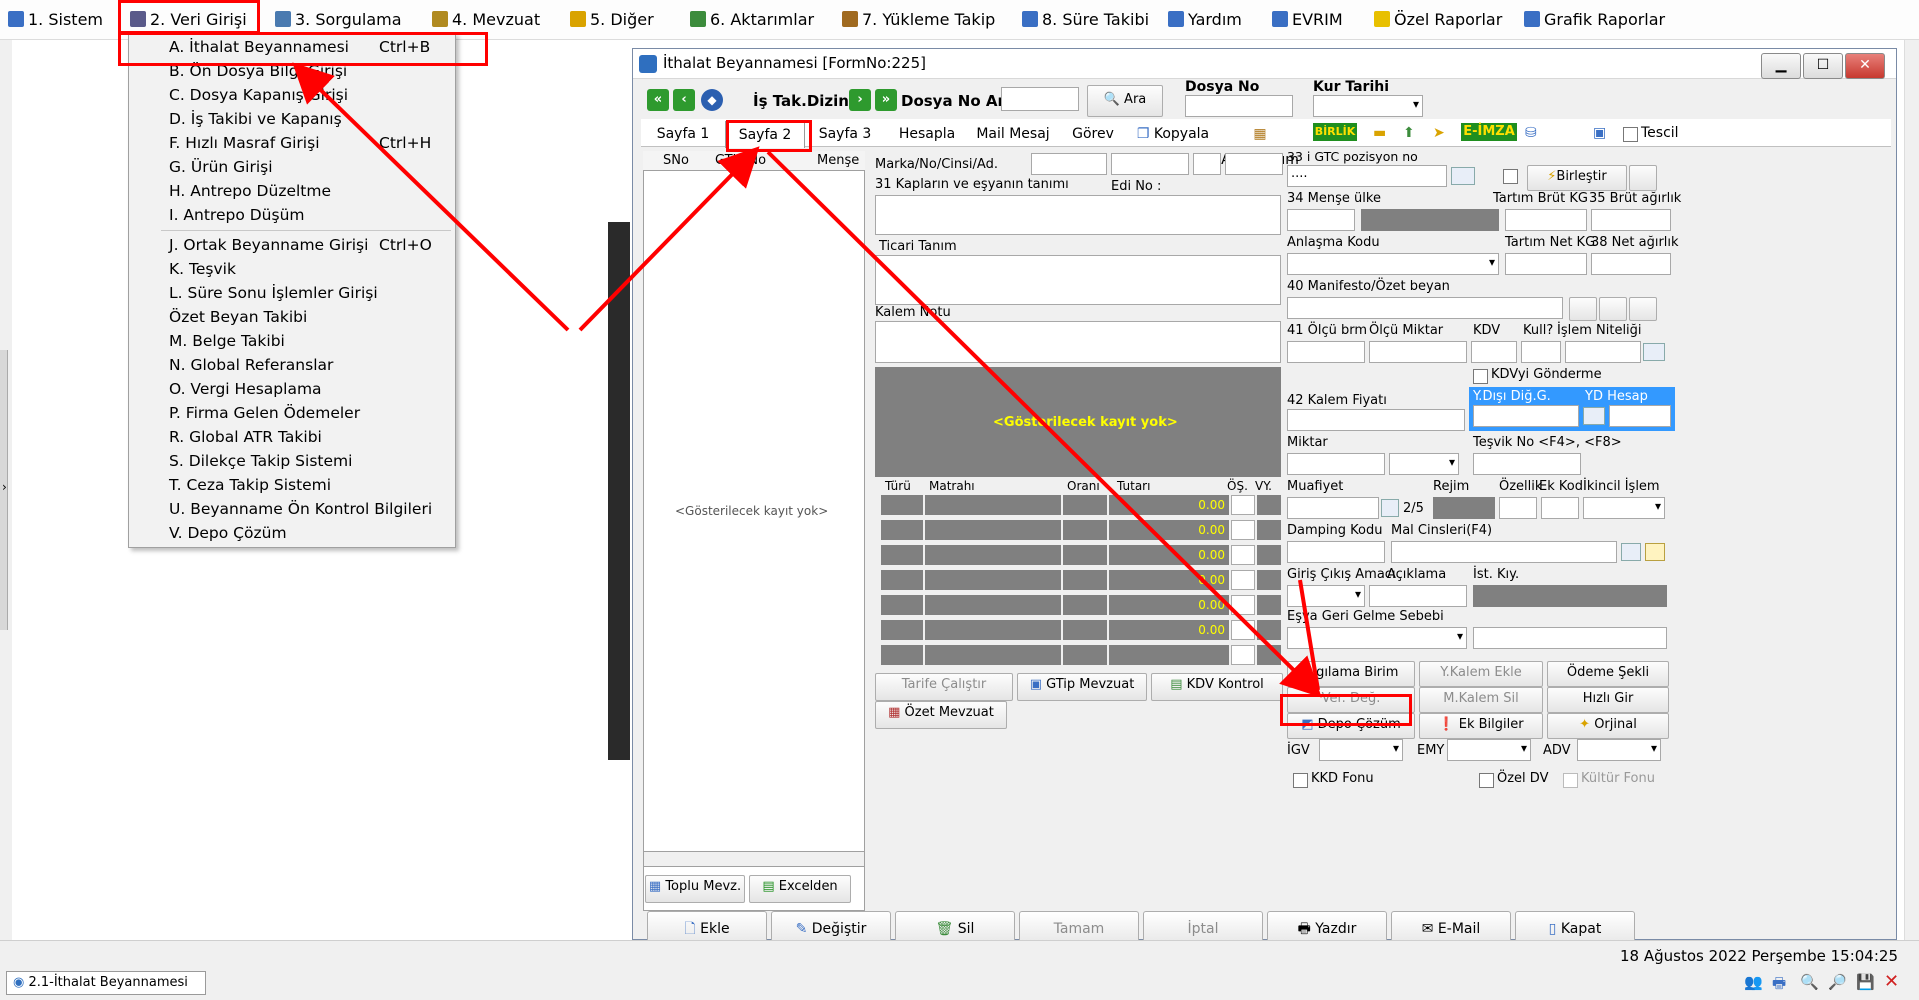  What do you see at coordinates (1891, 981) in the screenshot?
I see `close-x-icon: ✕` at bounding box center [1891, 981].